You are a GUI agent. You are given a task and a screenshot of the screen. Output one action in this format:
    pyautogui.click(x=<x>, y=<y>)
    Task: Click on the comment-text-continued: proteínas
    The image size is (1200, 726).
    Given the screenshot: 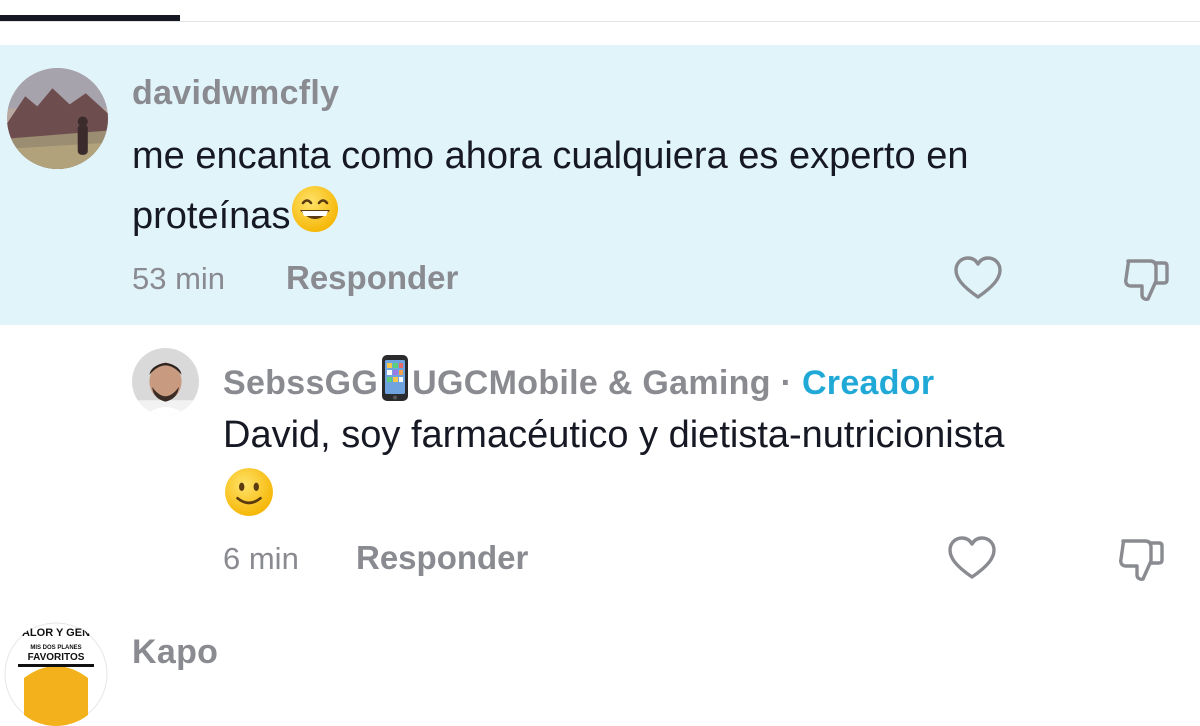 What is the action you would take?
    pyautogui.click(x=236, y=217)
    